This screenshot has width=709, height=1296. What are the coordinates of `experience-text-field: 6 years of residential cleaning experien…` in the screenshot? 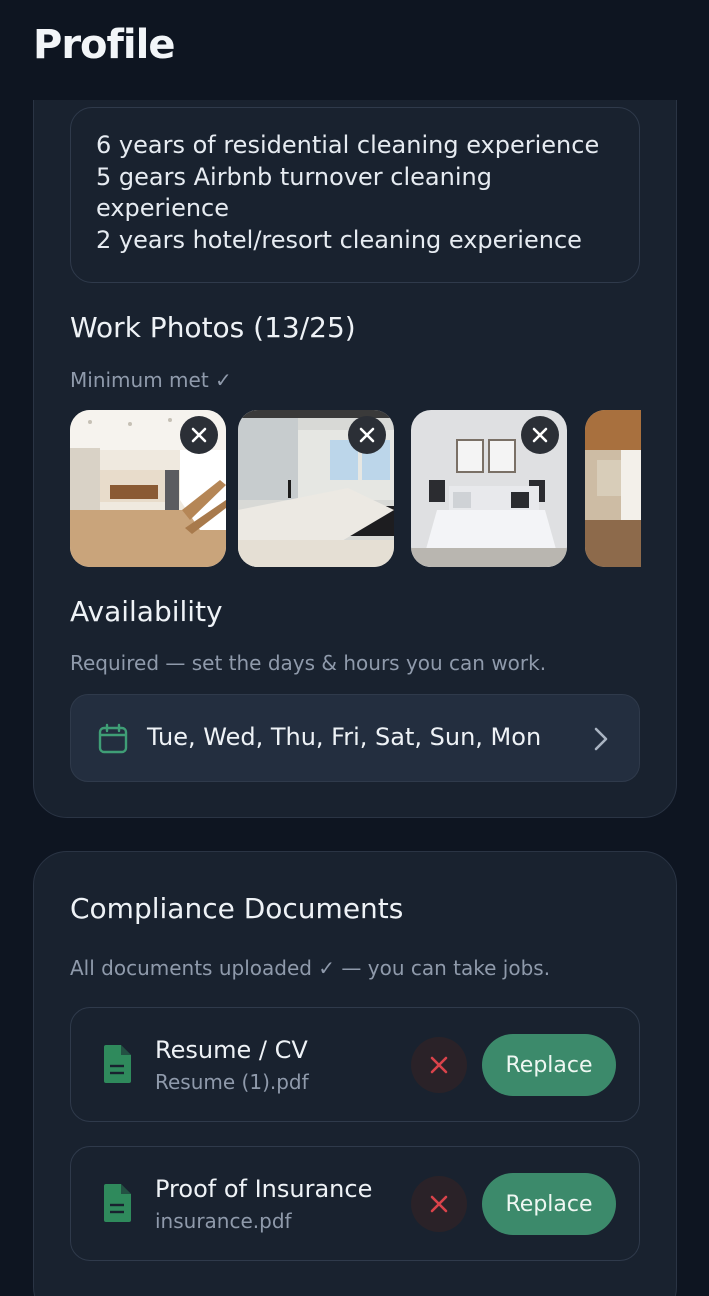 It's located at (355, 195).